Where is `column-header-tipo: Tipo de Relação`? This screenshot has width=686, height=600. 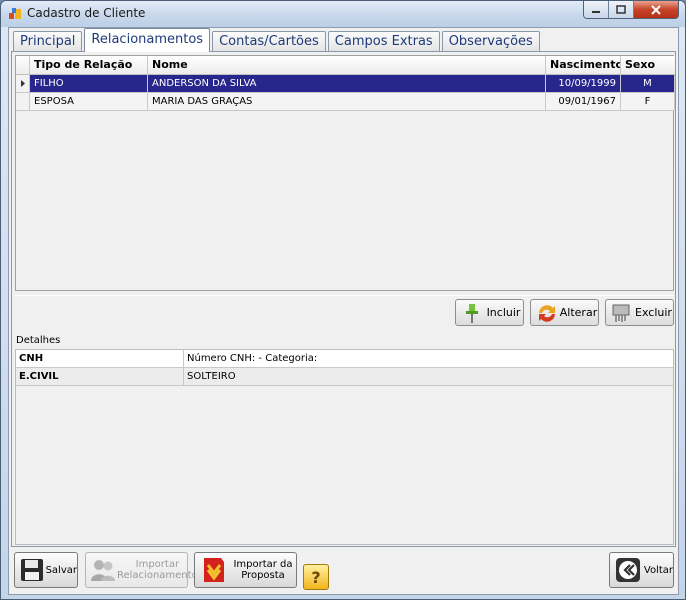 column-header-tipo: Tipo de Relação is located at coordinates (89, 65).